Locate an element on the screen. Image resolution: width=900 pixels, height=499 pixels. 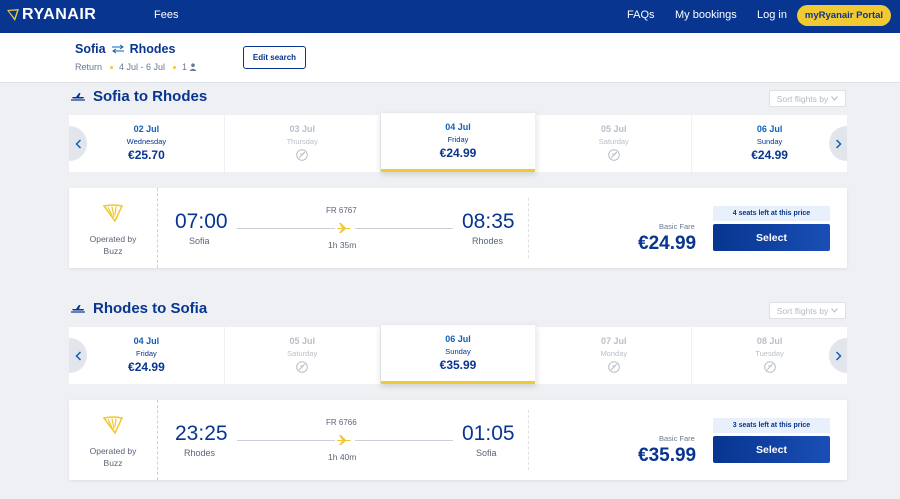
destination-city: Rhodes is located at coordinates (152, 49).